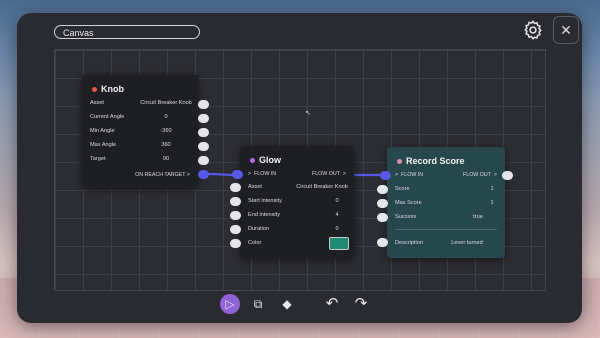 Image resolution: width=600 pixels, height=338 pixels. I want to click on knob-port-flow-out, so click(203, 174).